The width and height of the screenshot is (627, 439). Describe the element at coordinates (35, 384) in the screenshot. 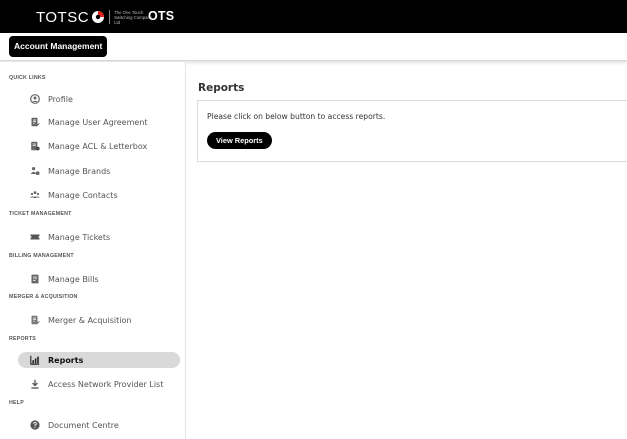

I see `download-icon` at that location.